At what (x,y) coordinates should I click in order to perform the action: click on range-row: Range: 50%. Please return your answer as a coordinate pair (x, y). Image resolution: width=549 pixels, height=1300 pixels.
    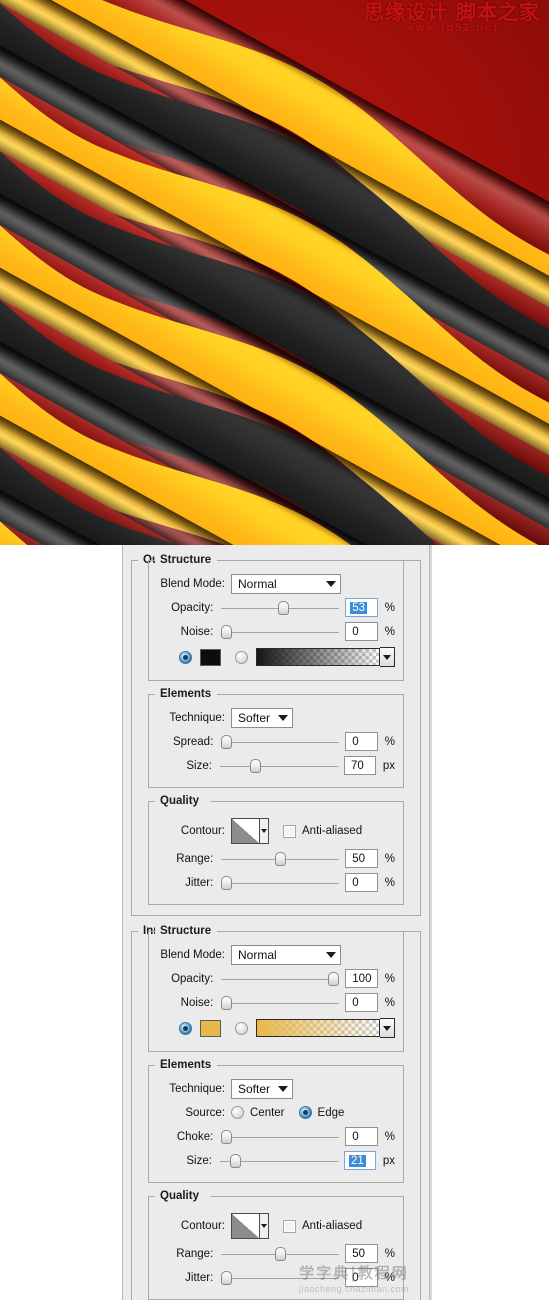
    Looking at the image, I should click on (276, 1253).